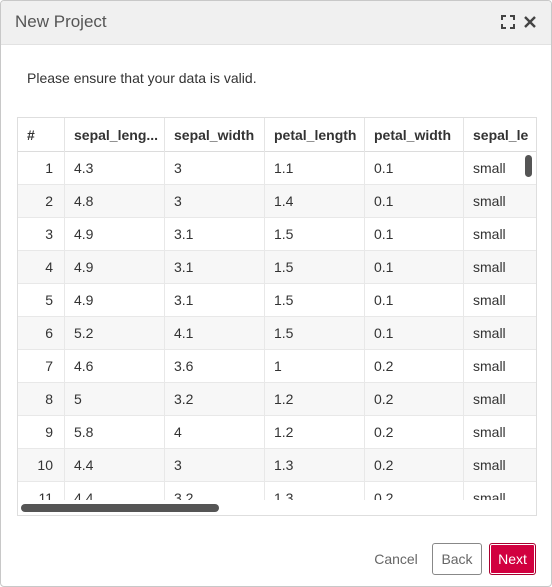 This screenshot has height=587, width=552. What do you see at coordinates (530, 22) in the screenshot?
I see `close-icon` at bounding box center [530, 22].